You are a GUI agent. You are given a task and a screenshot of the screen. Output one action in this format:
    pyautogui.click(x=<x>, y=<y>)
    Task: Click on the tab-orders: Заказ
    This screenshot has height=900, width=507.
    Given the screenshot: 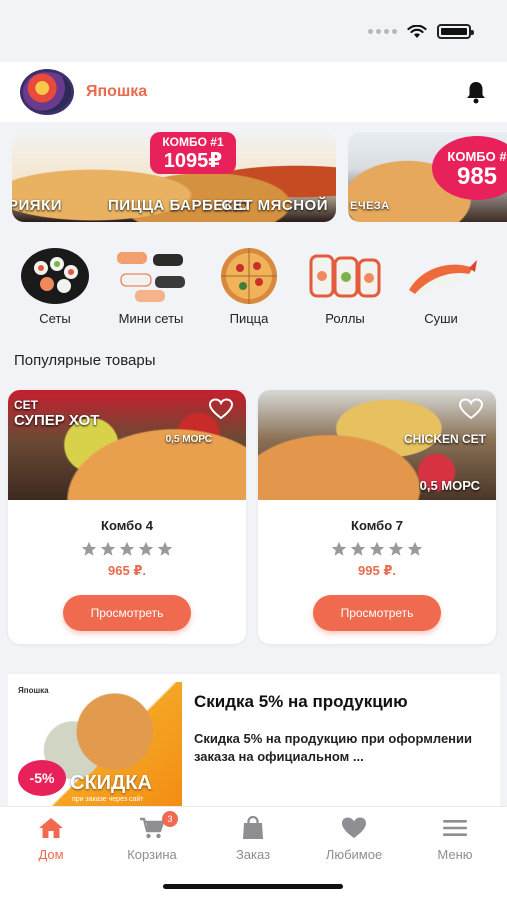 What is the action you would take?
    pyautogui.click(x=253, y=838)
    